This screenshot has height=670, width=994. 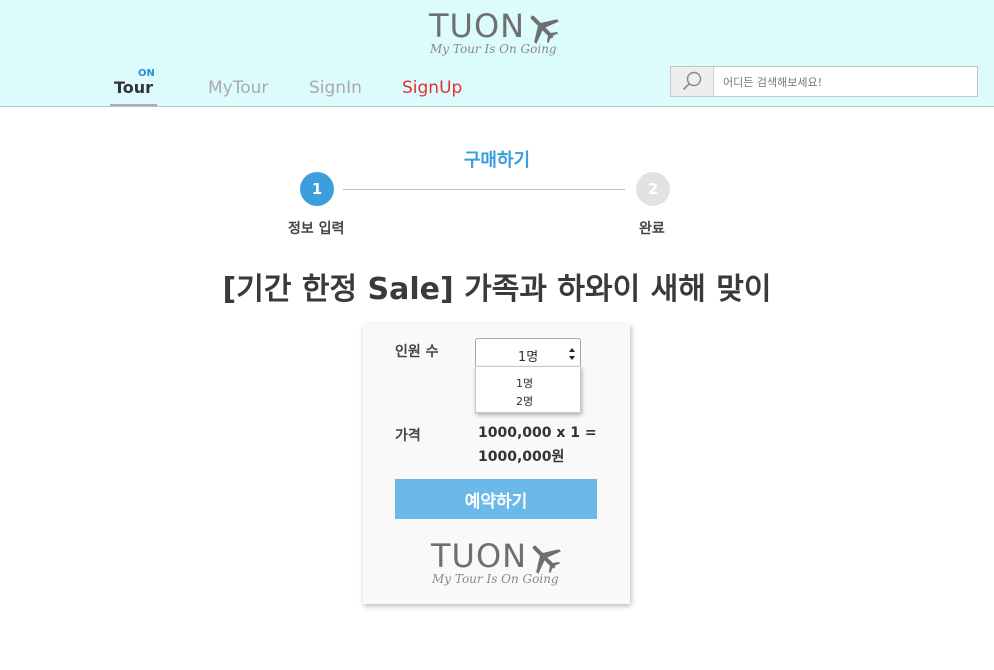 I want to click on people-option: 2명, so click(x=524, y=401).